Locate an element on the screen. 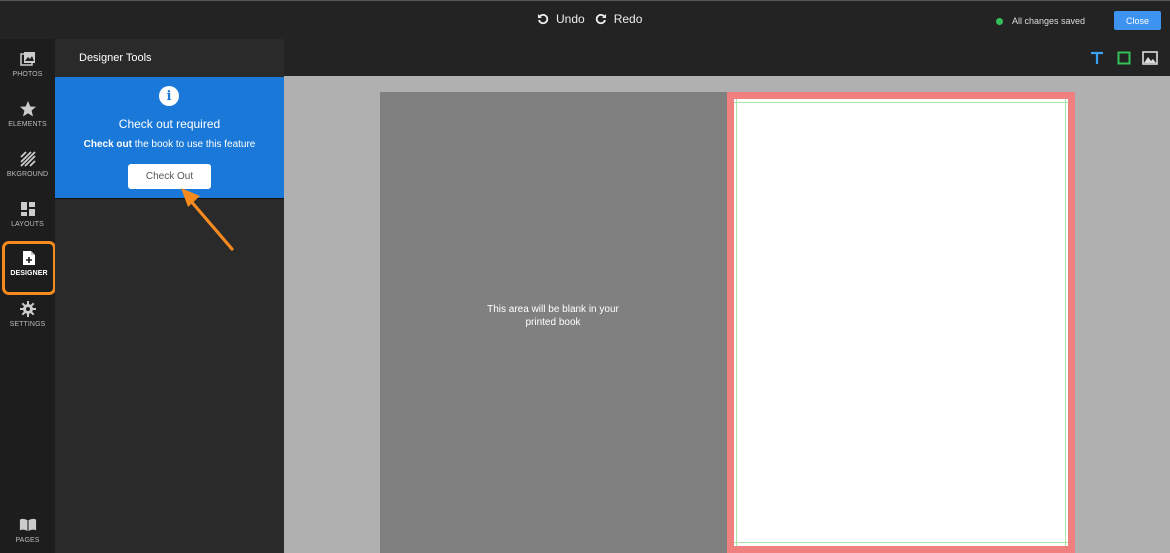 The image size is (1170, 553). photos-icon is located at coordinates (28, 59).